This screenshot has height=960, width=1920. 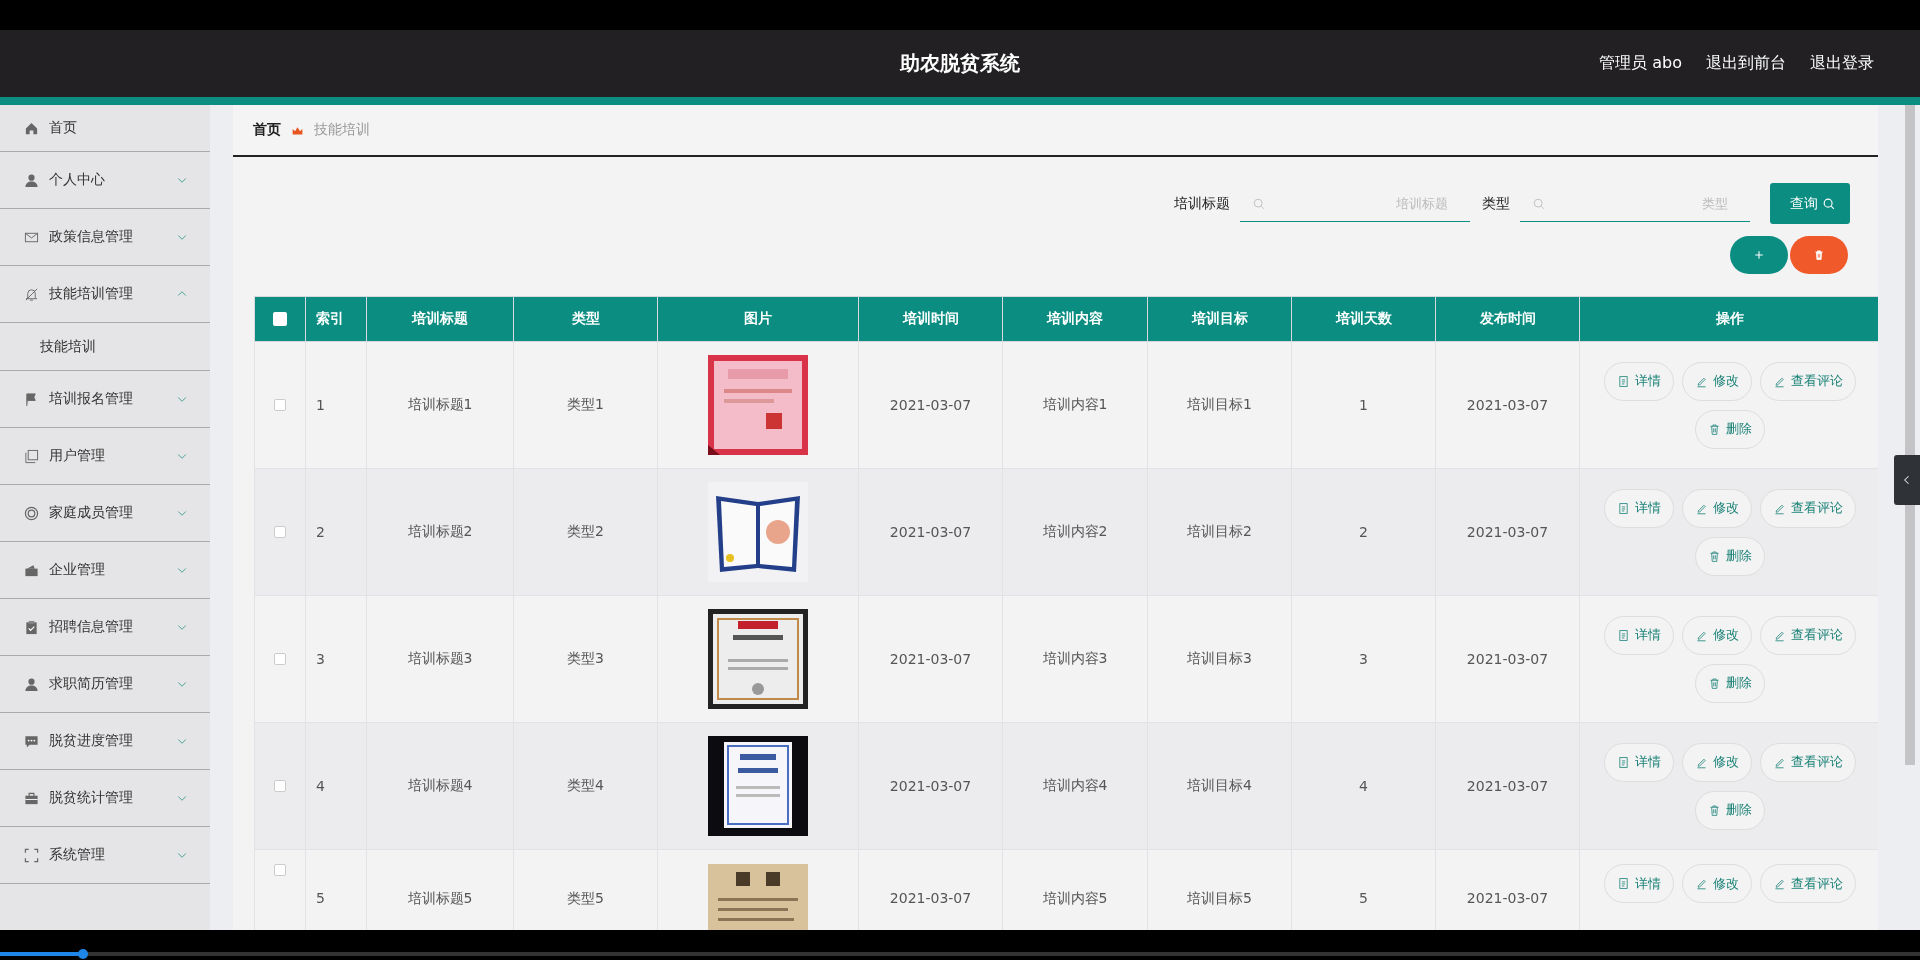 What do you see at coordinates (440, 404) in the screenshot?
I see `table-cell: 培训标题1` at bounding box center [440, 404].